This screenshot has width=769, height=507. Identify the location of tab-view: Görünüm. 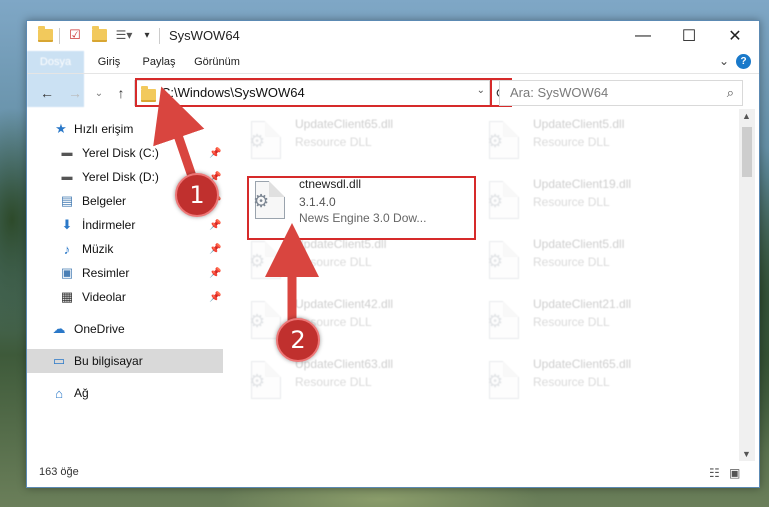
(217, 62).